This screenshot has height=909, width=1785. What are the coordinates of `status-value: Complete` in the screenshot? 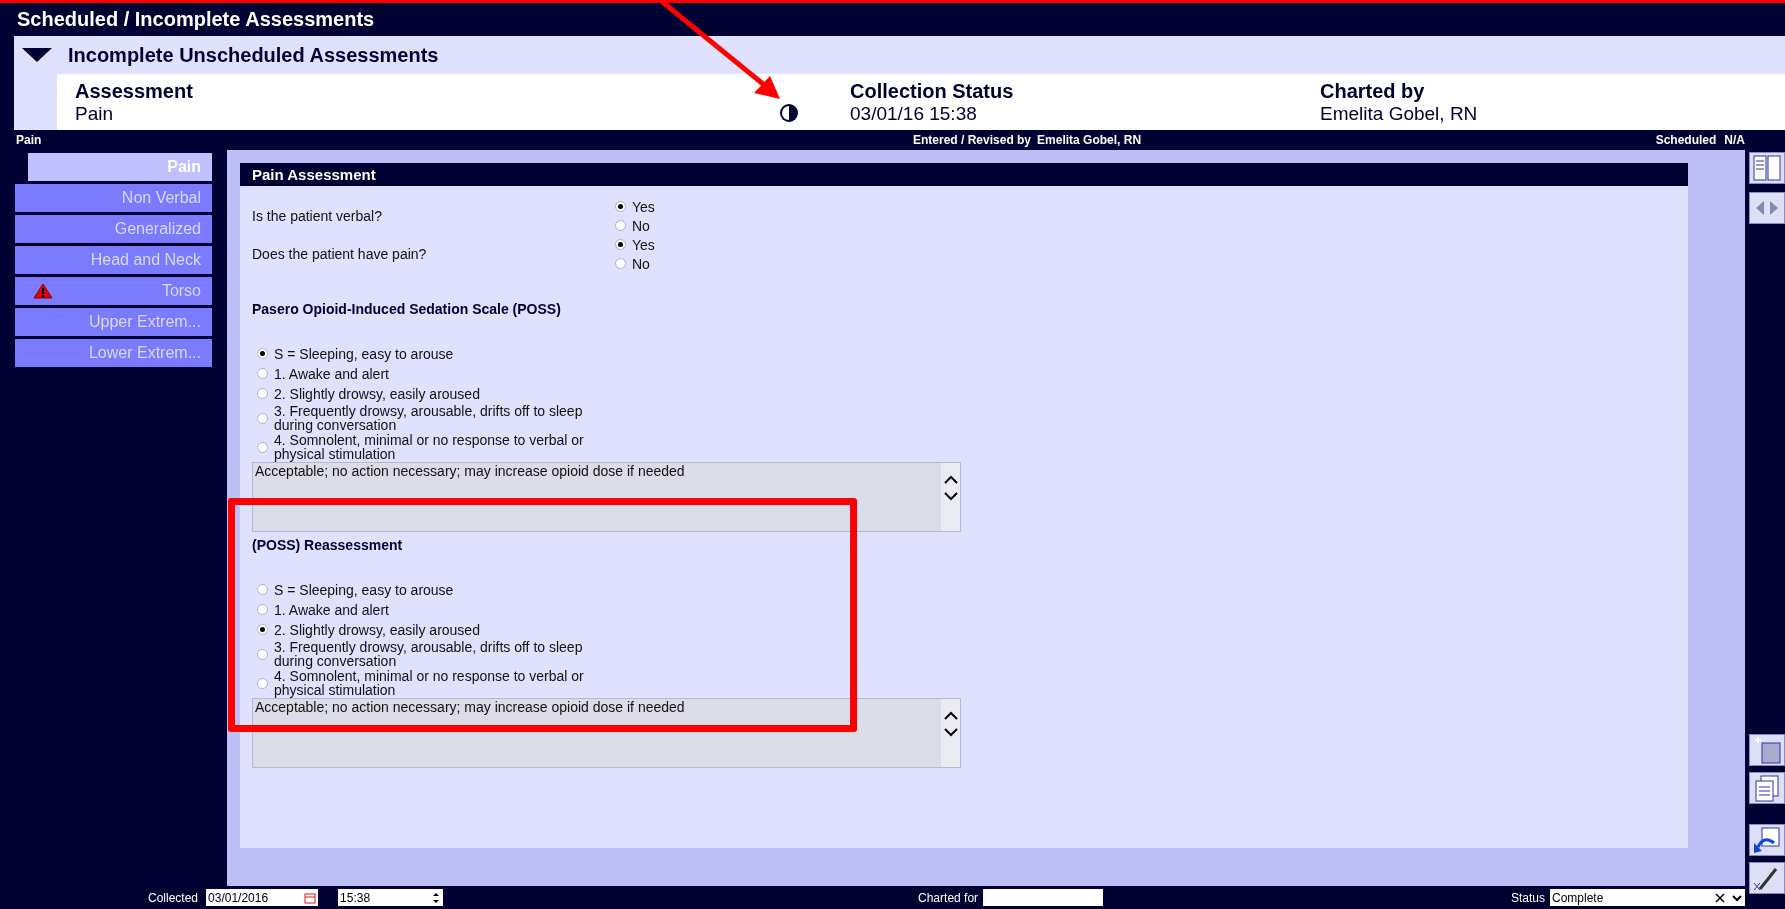 It's located at (1578, 898).